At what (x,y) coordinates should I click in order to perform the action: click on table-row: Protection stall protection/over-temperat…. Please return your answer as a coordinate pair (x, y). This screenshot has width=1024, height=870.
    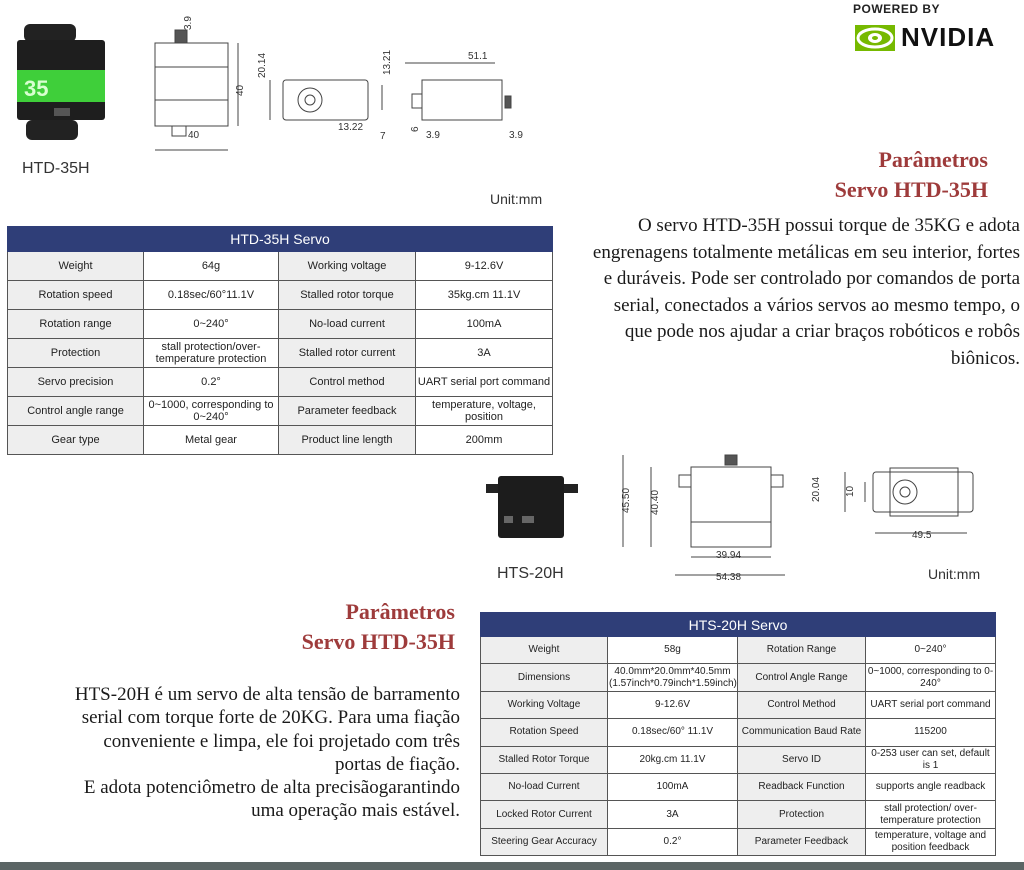
    Looking at the image, I should click on (280, 353).